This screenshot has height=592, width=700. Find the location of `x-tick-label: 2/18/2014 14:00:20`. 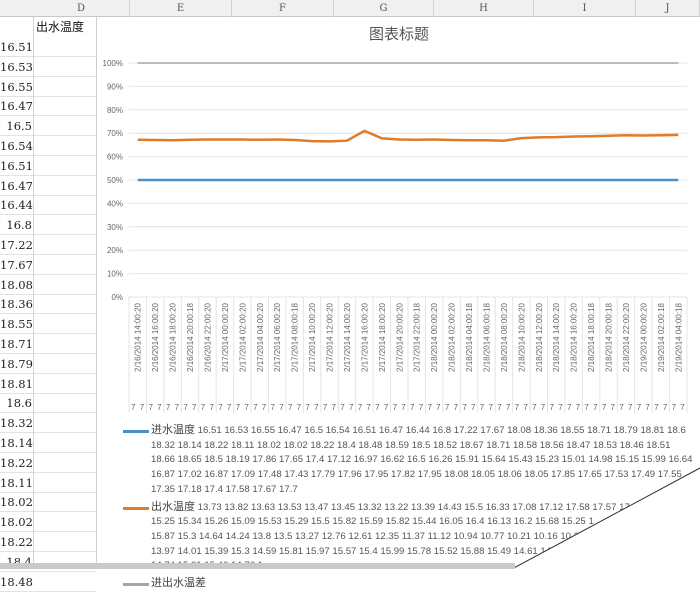

x-tick-label: 2/18/2014 14:00:20 is located at coordinates (556, 337).